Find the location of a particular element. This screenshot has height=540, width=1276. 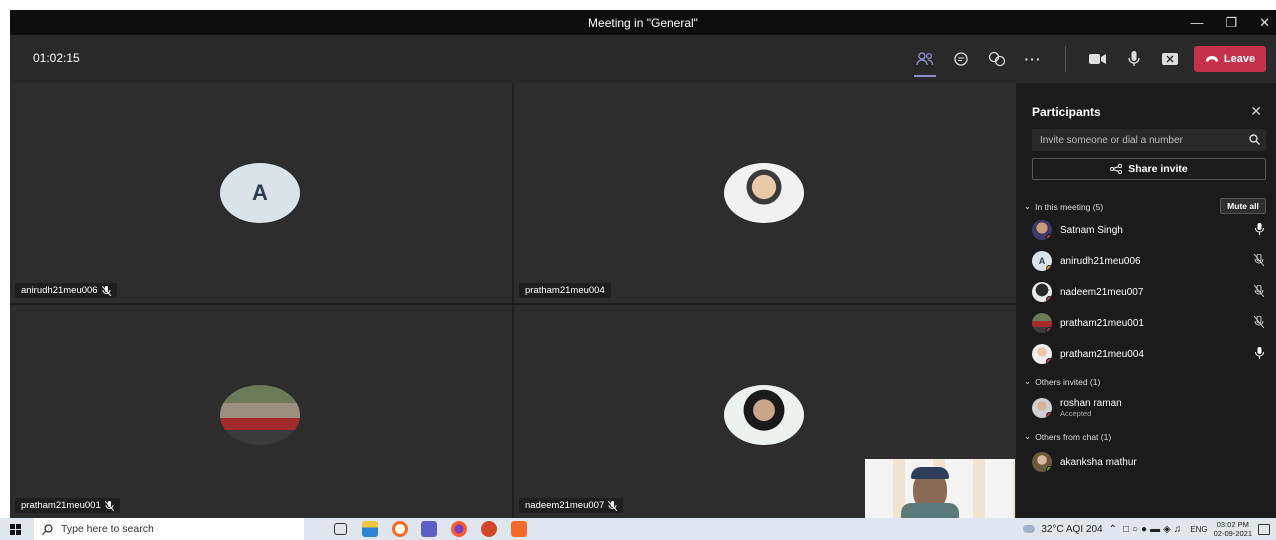

participant-name: roshan raman is located at coordinates (1091, 403).